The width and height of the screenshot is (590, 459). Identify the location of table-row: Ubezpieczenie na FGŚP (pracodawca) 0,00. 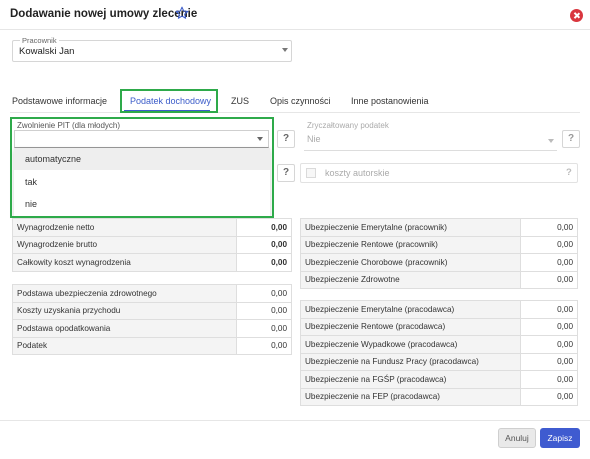
(439, 379).